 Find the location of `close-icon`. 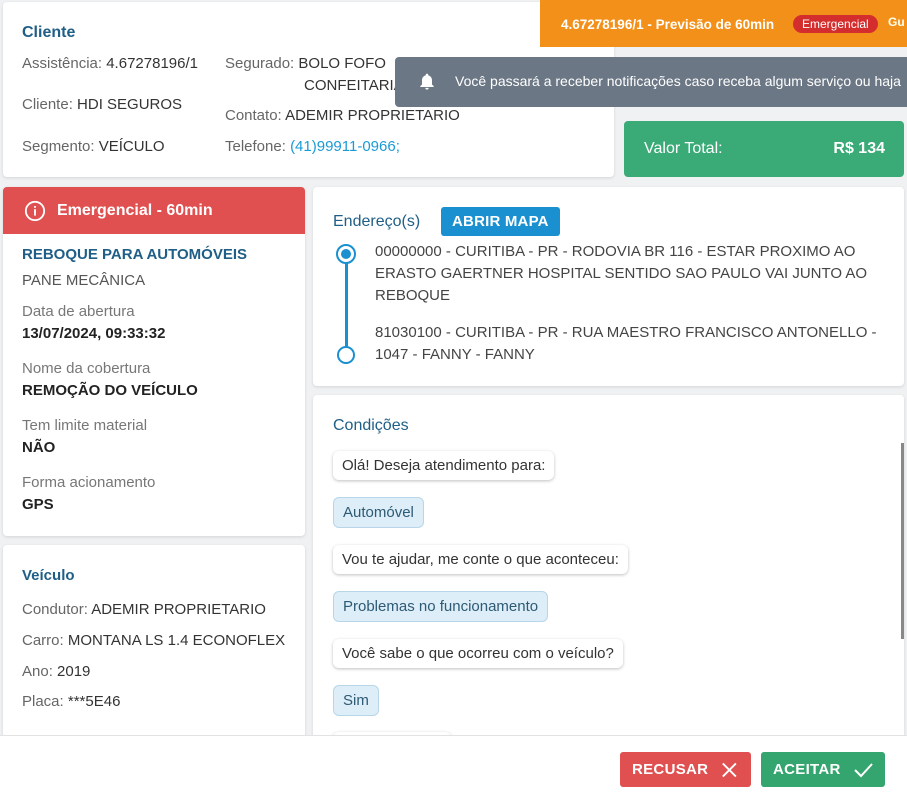

close-icon is located at coordinates (729, 769).